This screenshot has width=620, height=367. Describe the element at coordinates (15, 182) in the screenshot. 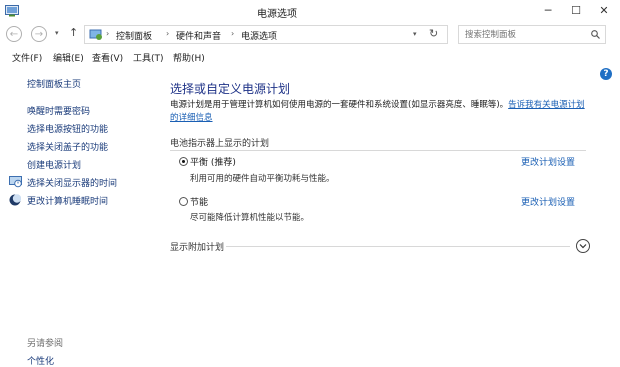

I see `display-off-icon` at that location.